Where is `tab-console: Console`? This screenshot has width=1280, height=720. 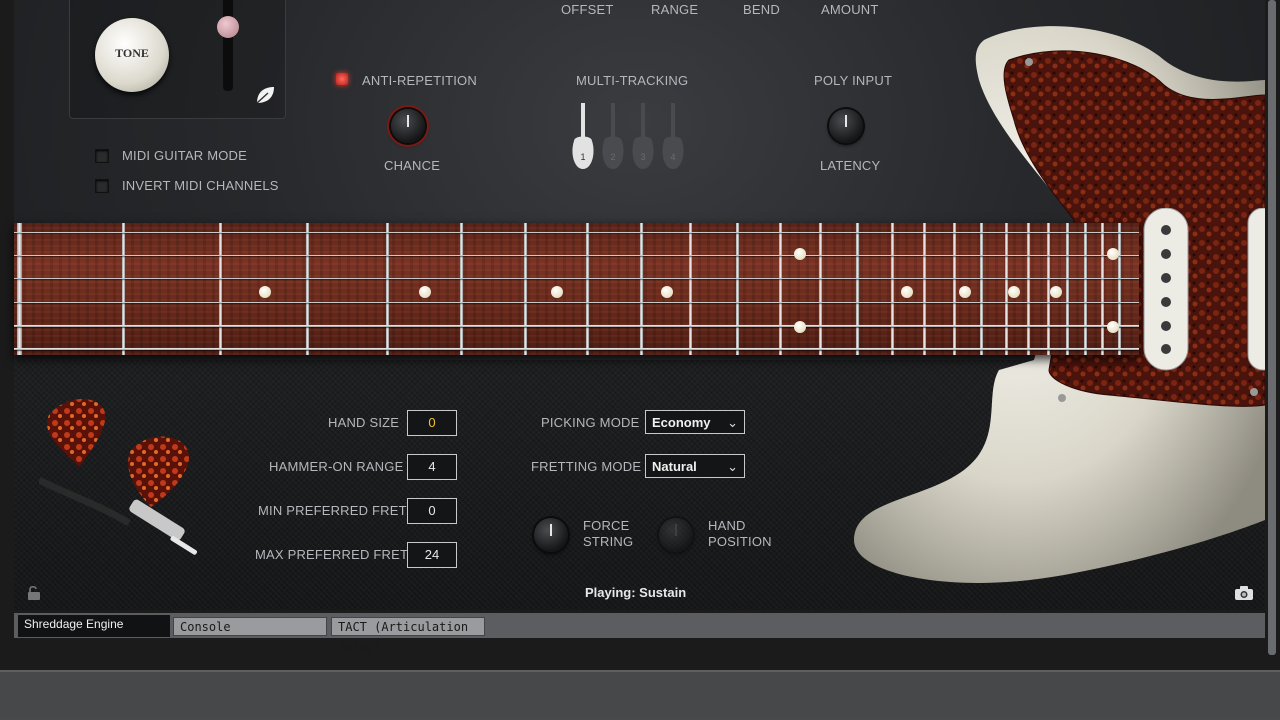 tab-console: Console is located at coordinates (250, 626).